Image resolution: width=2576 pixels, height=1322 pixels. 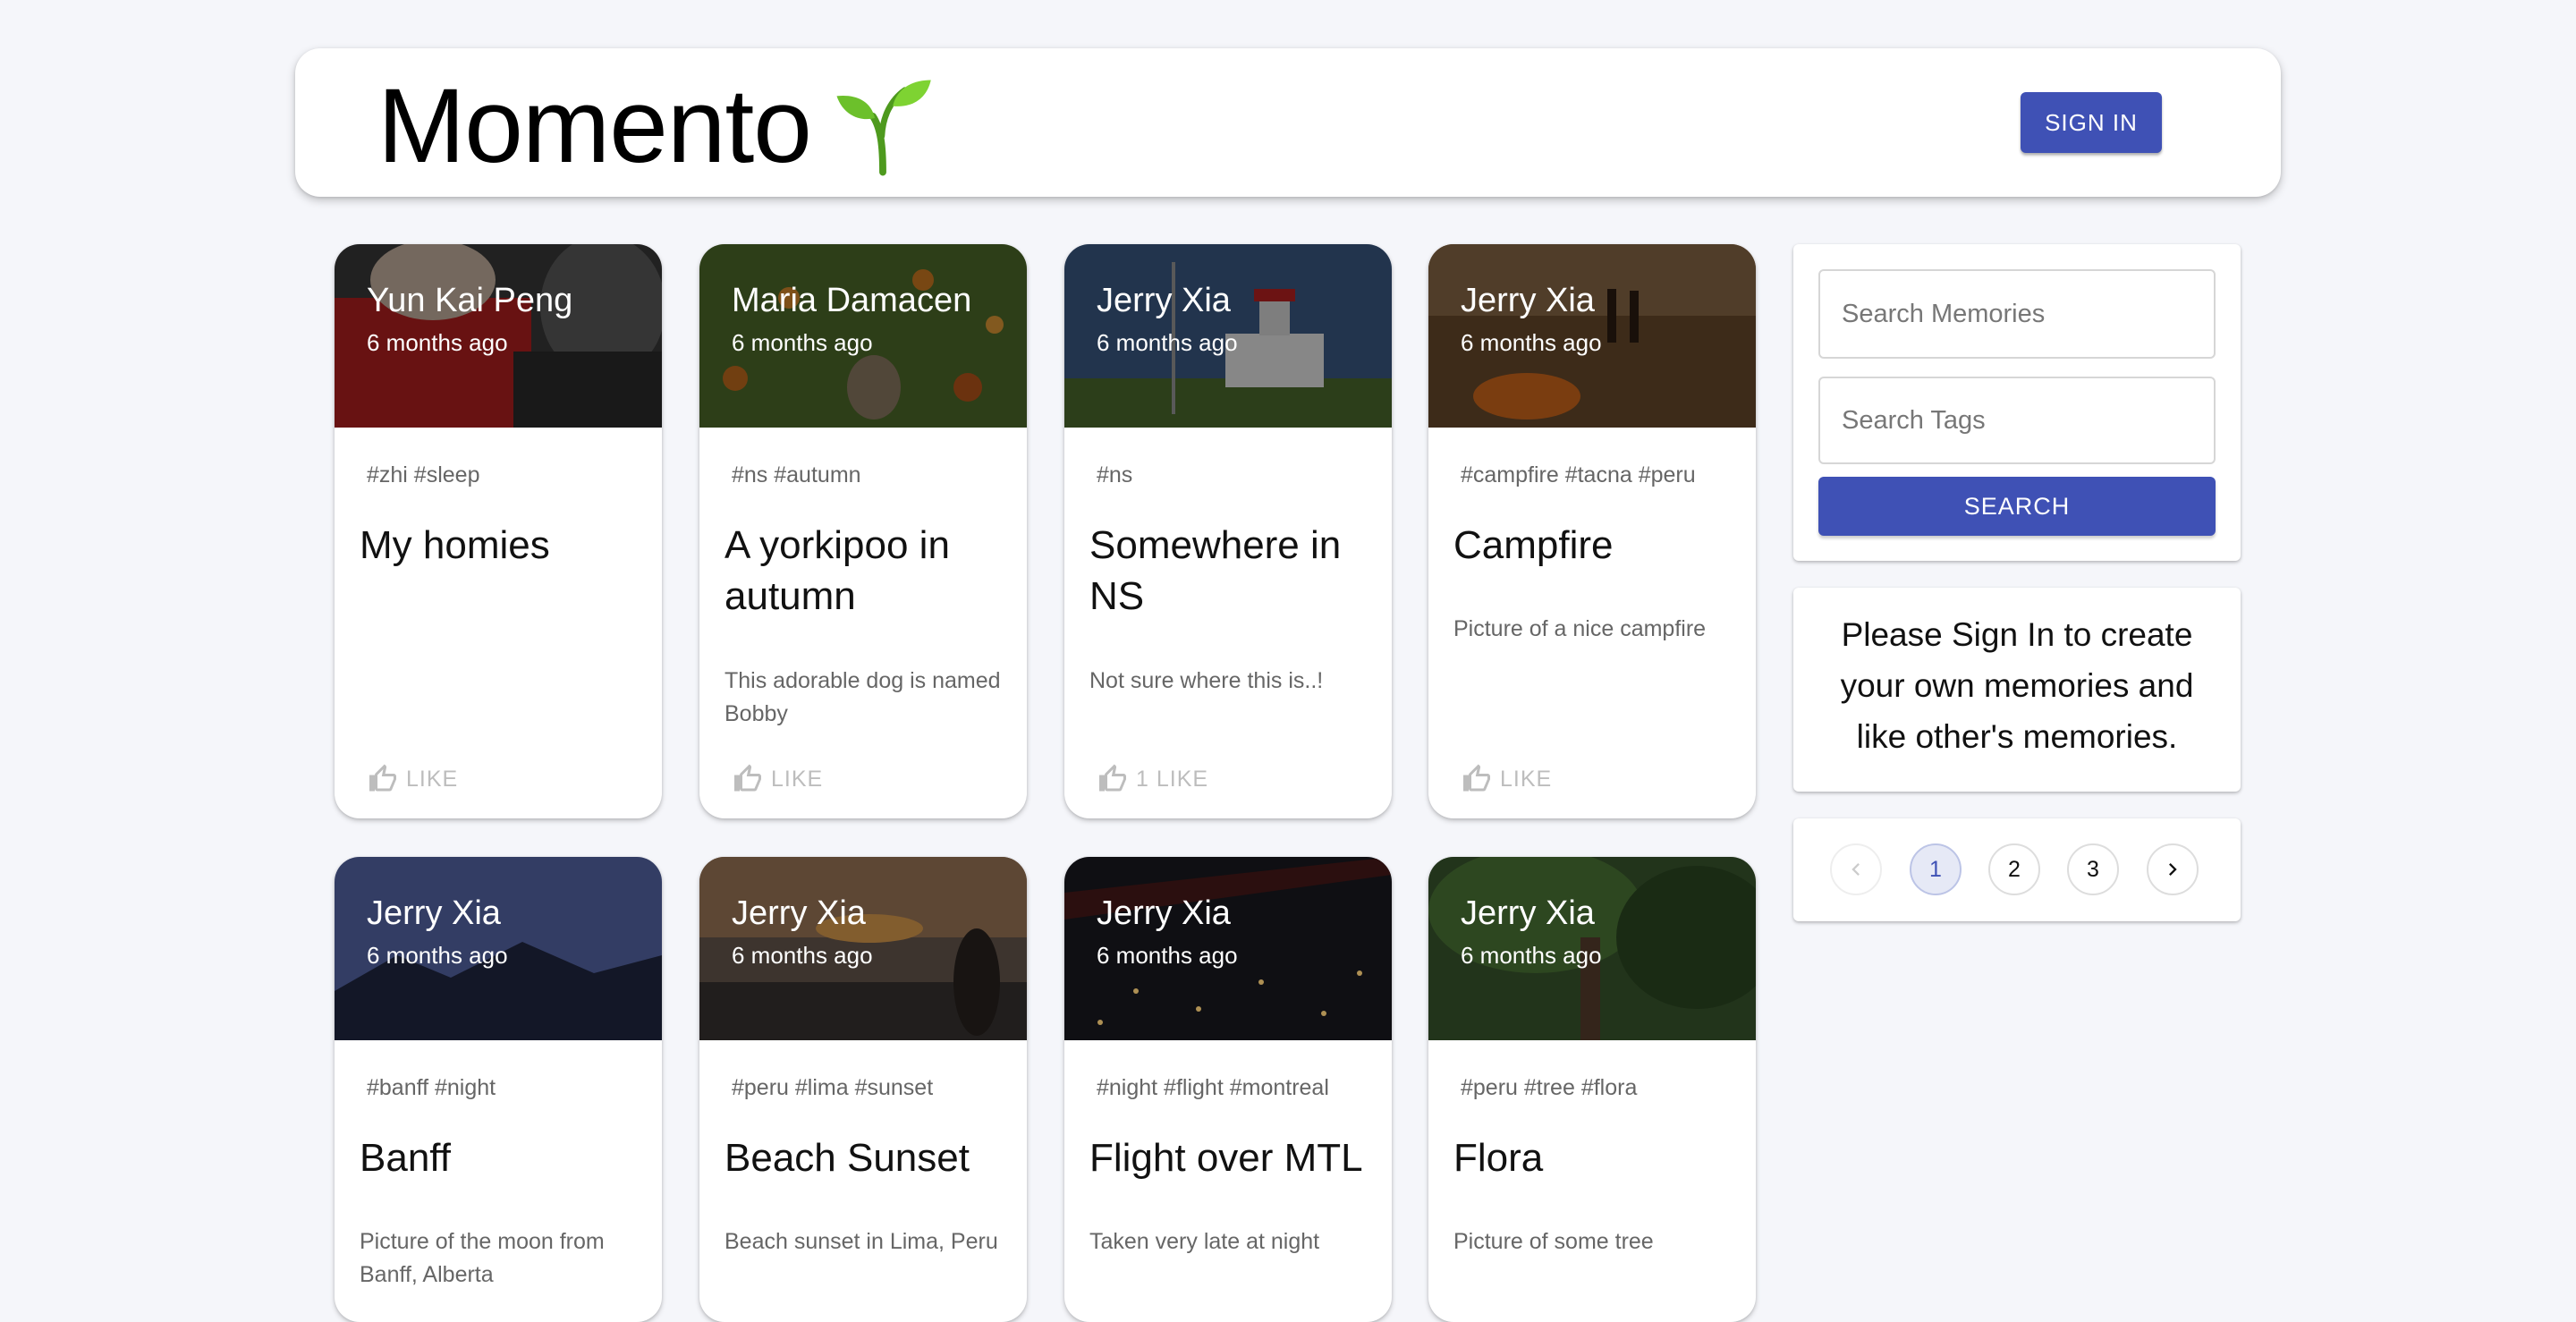 What do you see at coordinates (1172, 779) in the screenshot?
I see `like-label: 1 LIKE` at bounding box center [1172, 779].